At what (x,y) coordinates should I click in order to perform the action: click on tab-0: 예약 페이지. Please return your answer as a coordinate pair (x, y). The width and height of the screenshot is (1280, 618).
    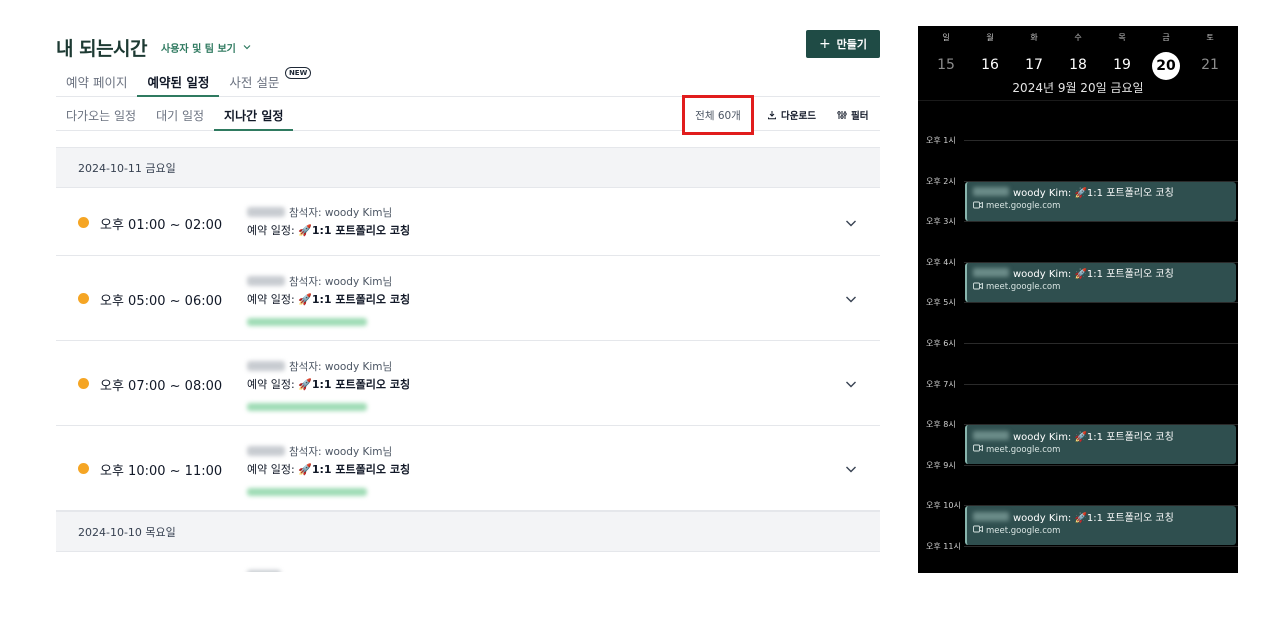
    Looking at the image, I should click on (96, 81).